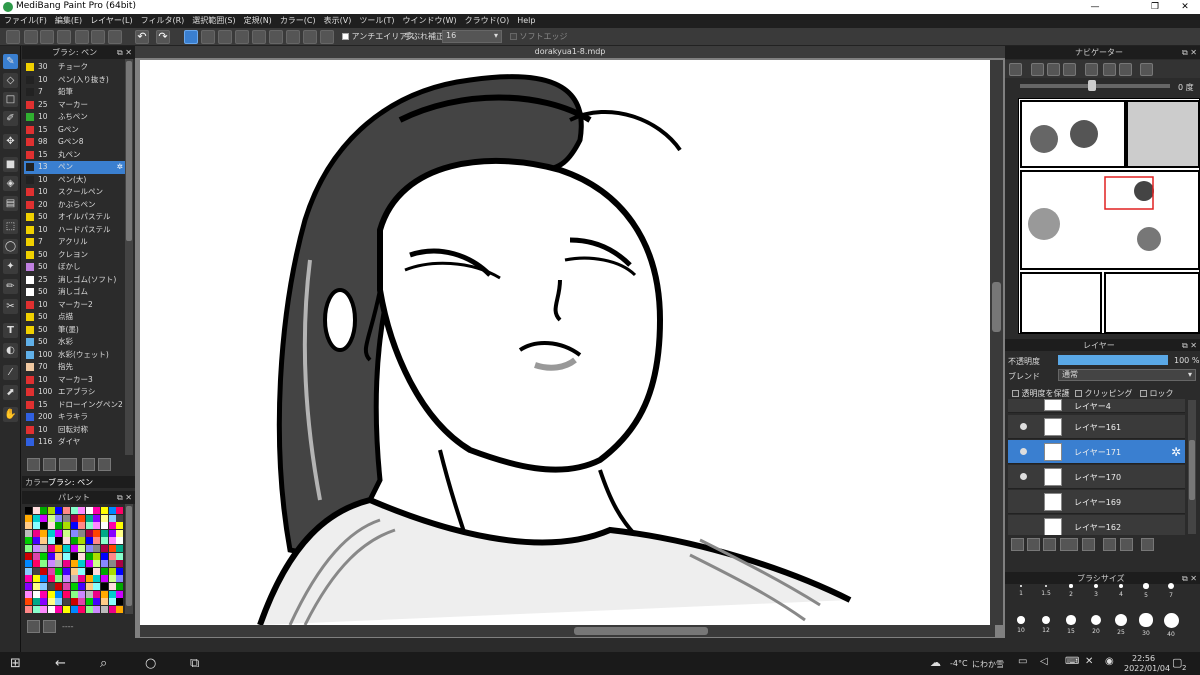 The image size is (1200, 675). Describe the element at coordinates (129, 257) in the screenshot. I see `brush-list-scrollbar` at that location.